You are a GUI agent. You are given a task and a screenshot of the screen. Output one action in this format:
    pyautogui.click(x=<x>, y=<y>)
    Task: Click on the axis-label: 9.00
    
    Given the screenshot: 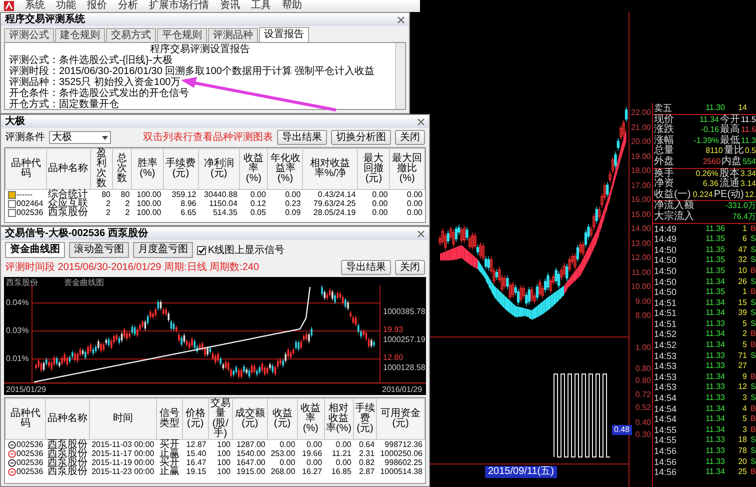 What is the action you would take?
    pyautogui.click(x=643, y=301)
    